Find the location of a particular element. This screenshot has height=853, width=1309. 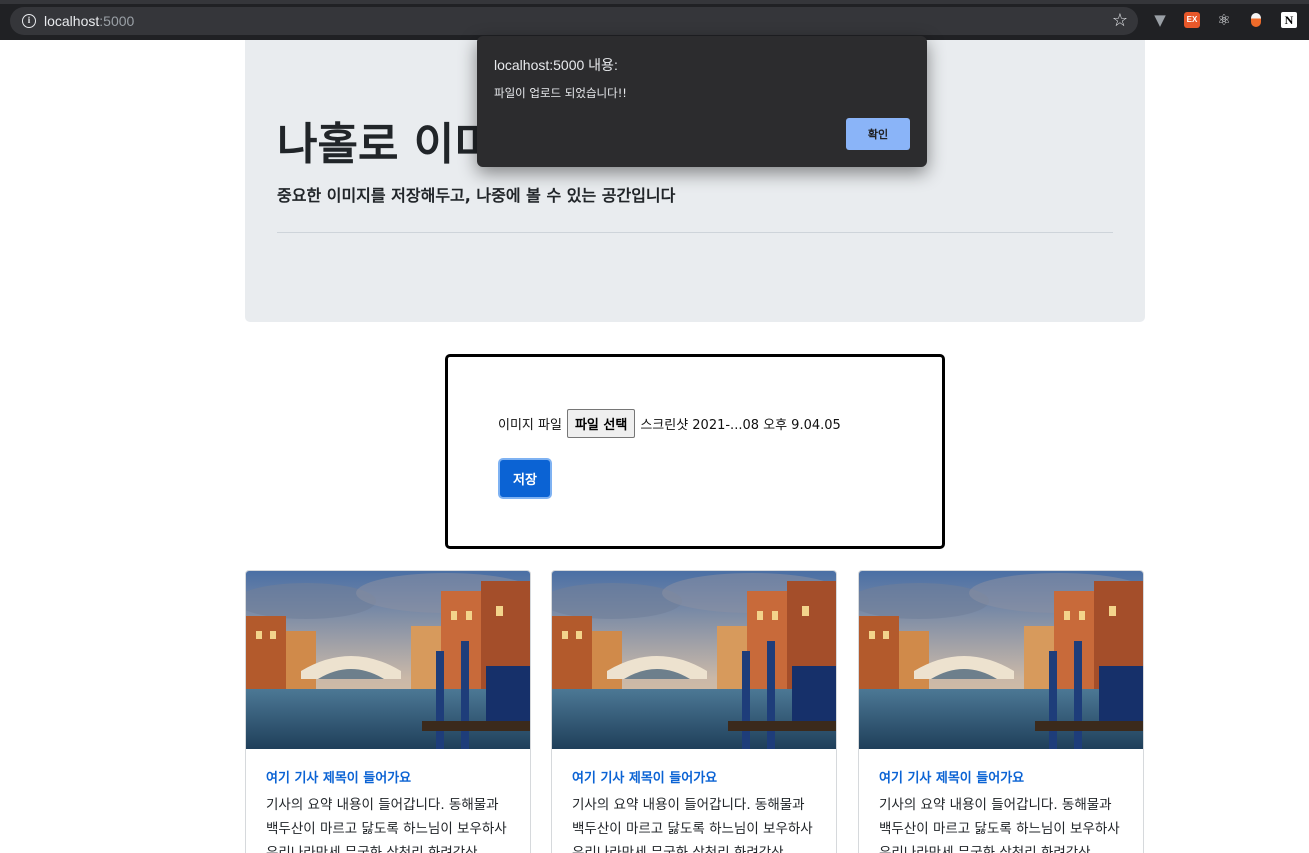

url-text: localhost:5000 is located at coordinates (89, 21).